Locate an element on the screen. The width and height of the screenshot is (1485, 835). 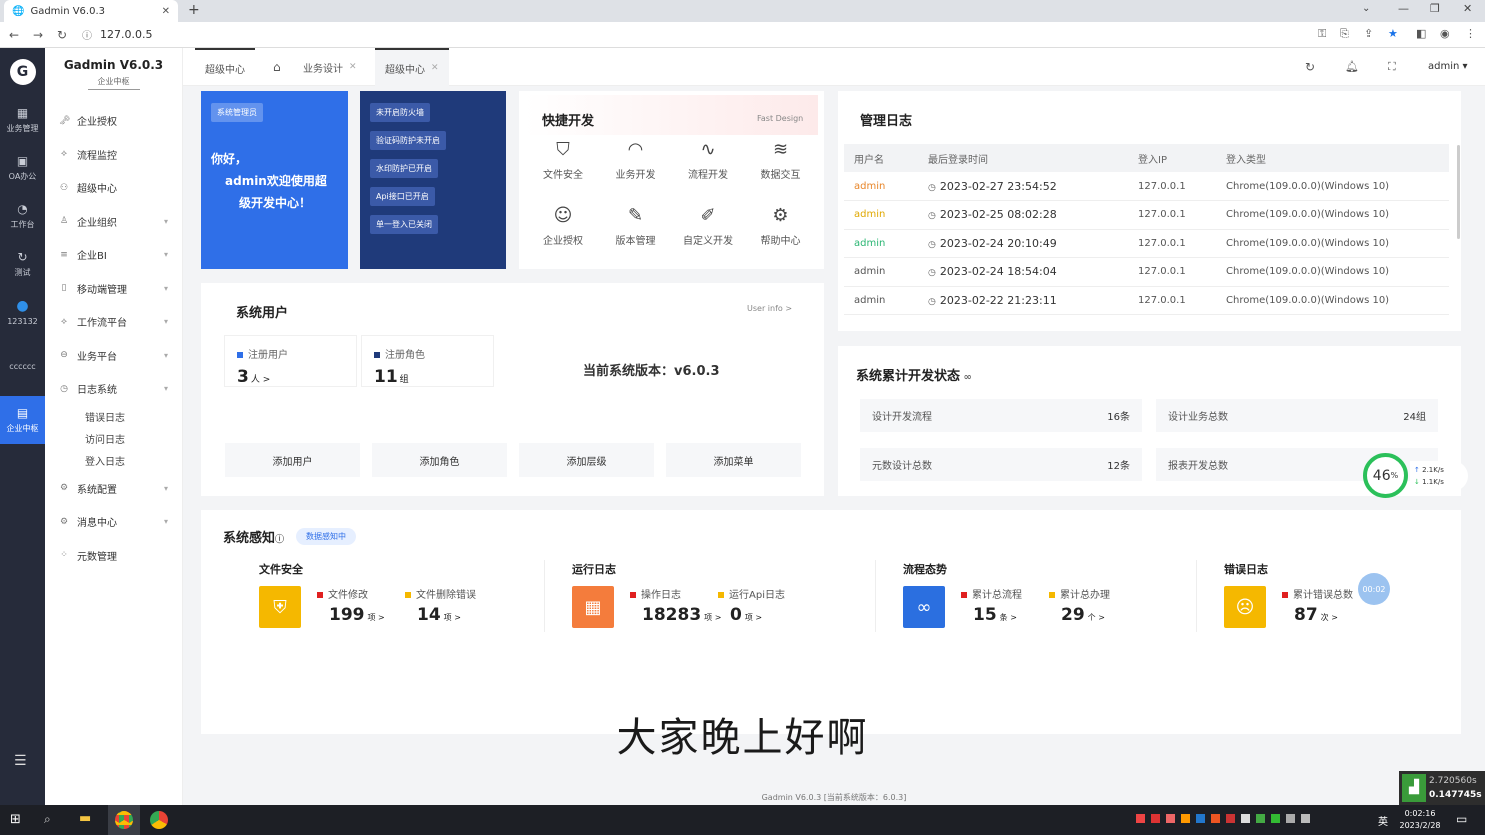
minimize-icon: — is located at coordinates (1403, 8).